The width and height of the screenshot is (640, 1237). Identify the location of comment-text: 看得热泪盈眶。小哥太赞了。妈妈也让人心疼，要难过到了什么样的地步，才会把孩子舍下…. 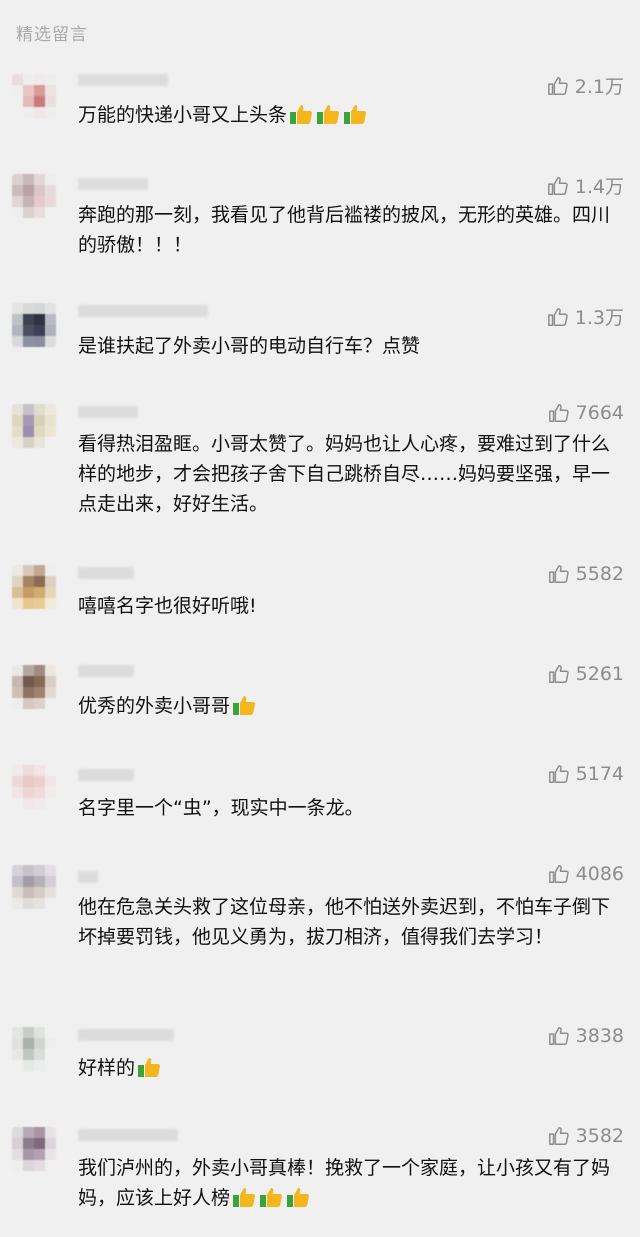
(344, 474).